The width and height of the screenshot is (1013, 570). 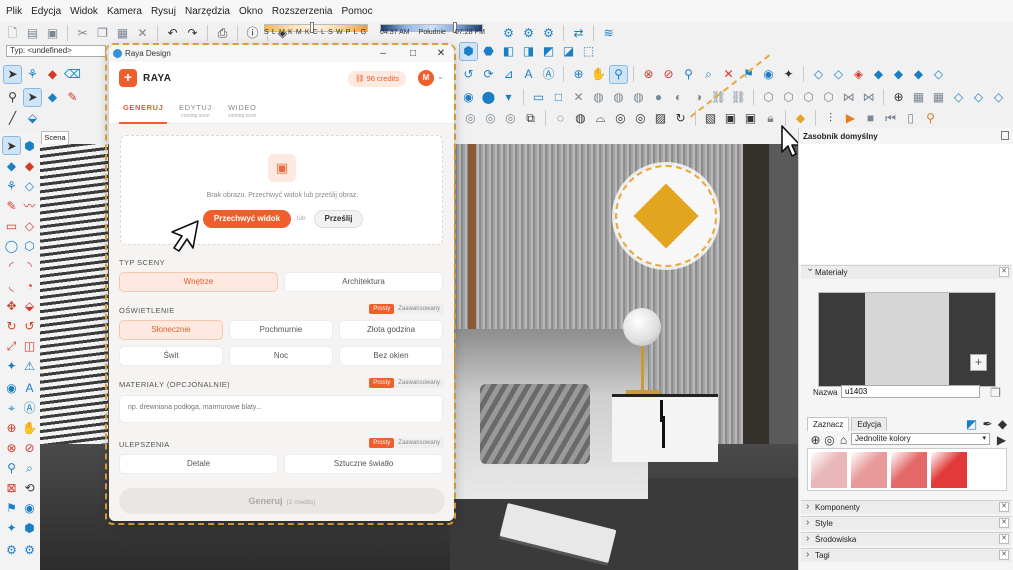 What do you see at coordinates (738, 97) in the screenshot?
I see `link-2-icon: ⛓` at bounding box center [738, 97].